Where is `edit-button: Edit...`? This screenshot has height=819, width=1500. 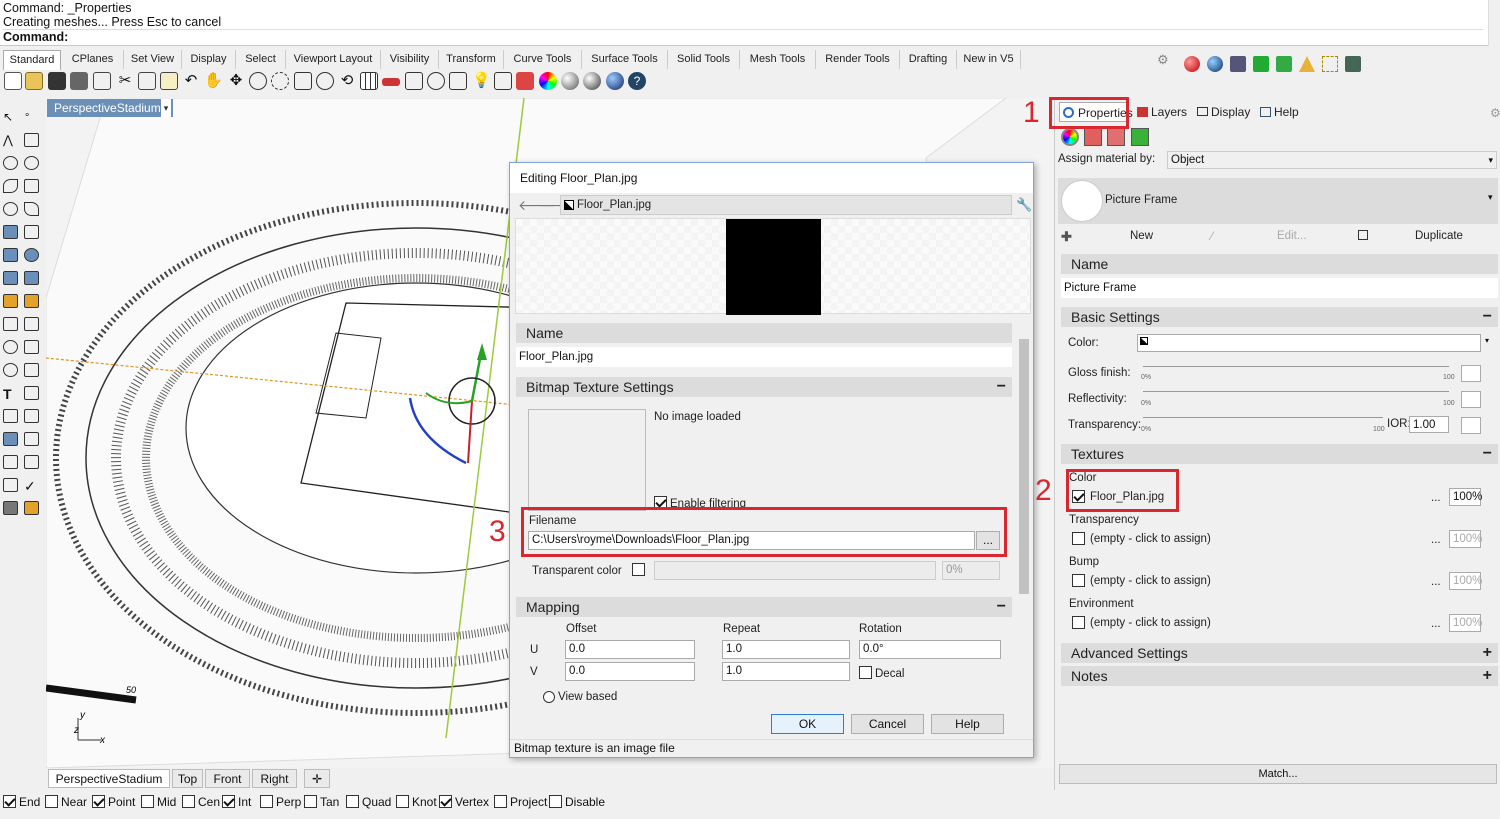 edit-button: Edit... is located at coordinates (1291, 236).